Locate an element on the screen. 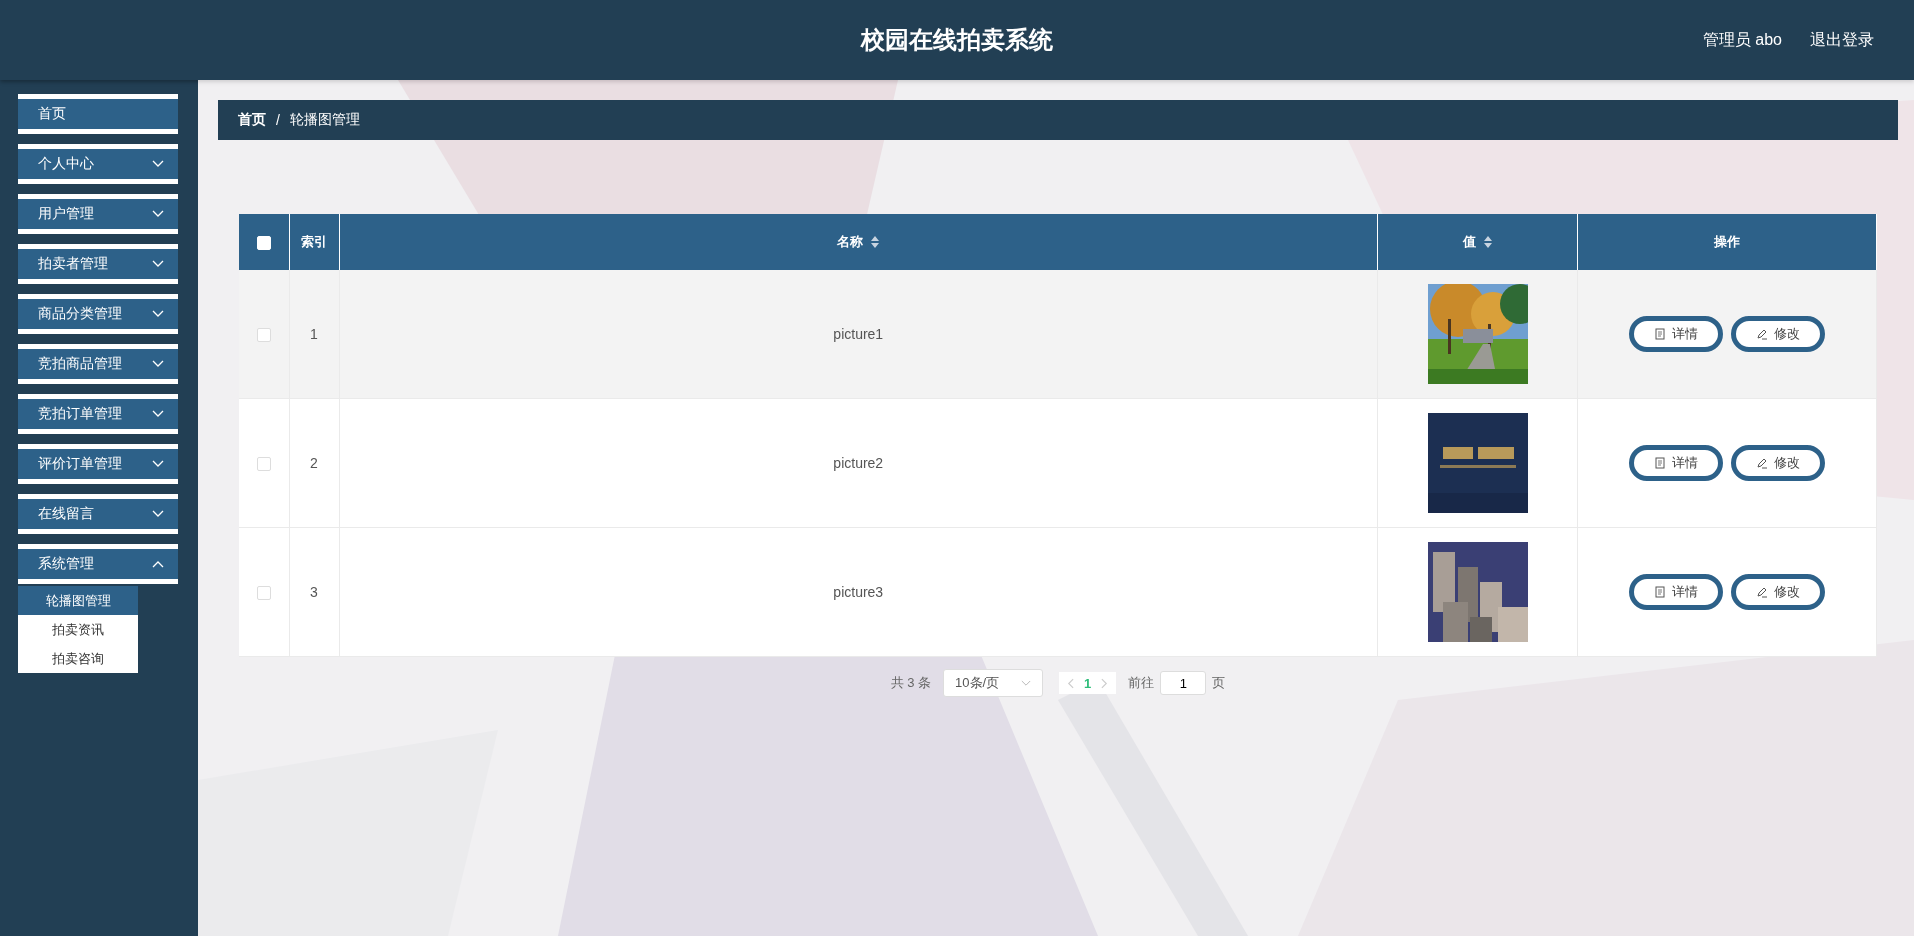  submenu-item: 拍卖咨询 is located at coordinates (78, 658).